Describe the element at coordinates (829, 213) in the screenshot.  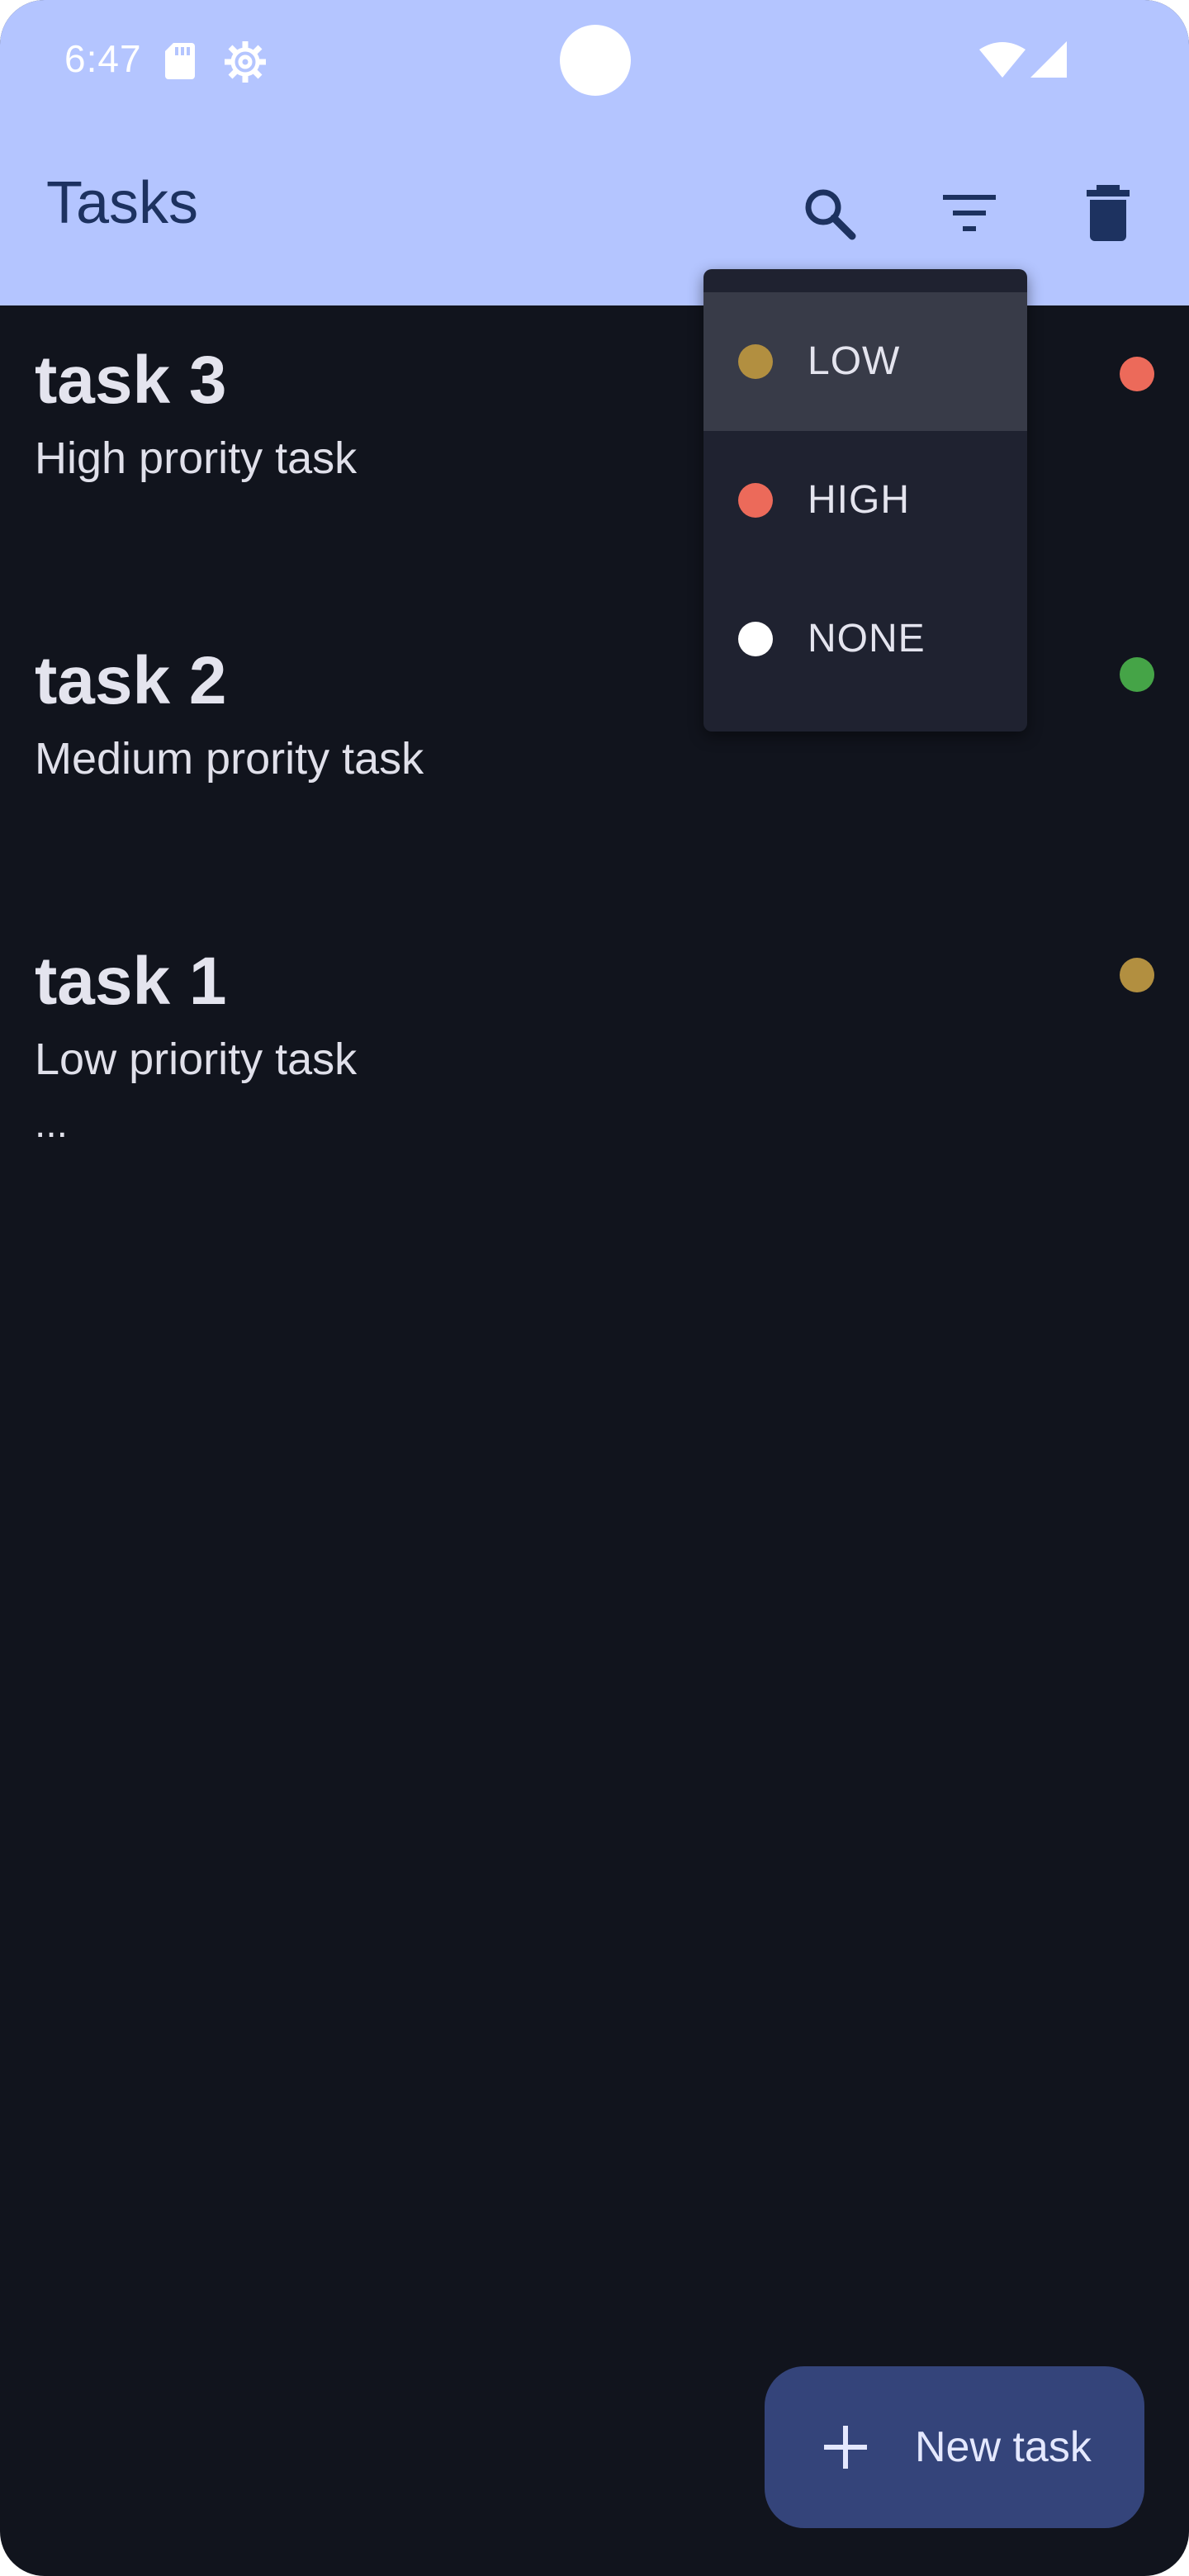
I see `search-icon` at that location.